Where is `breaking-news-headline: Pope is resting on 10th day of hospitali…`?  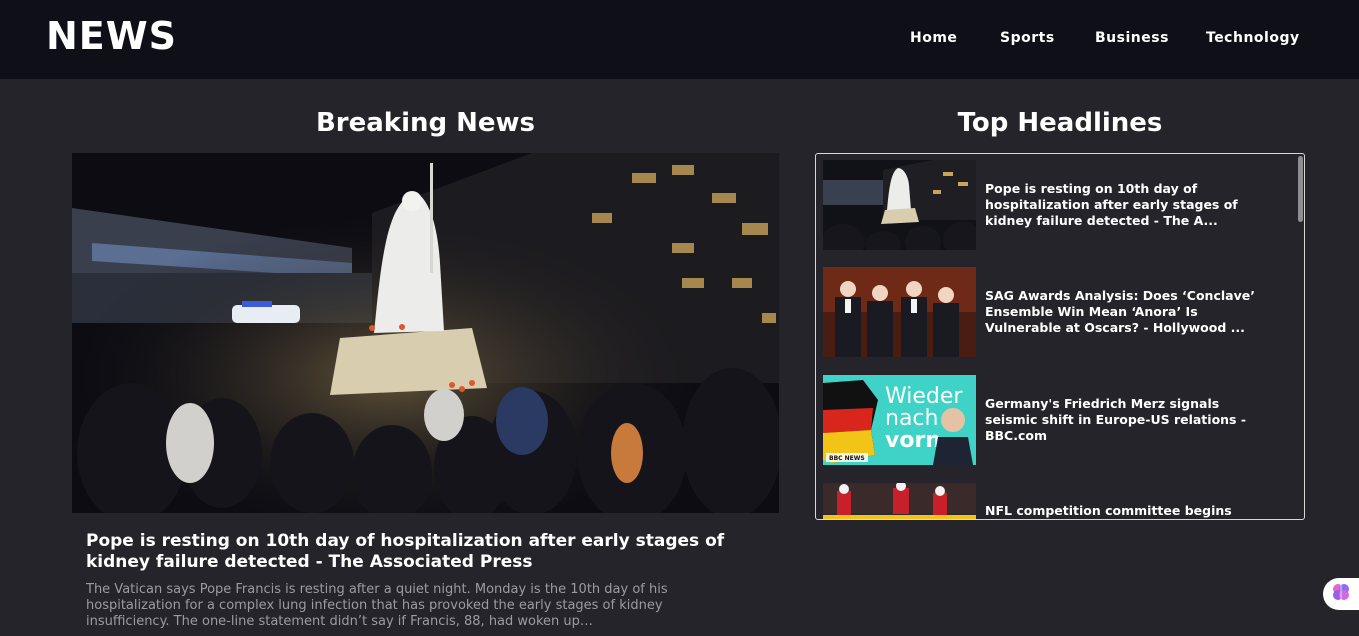
breaking-news-headline: Pope is resting on 10th day of hospitali… is located at coordinates (411, 552).